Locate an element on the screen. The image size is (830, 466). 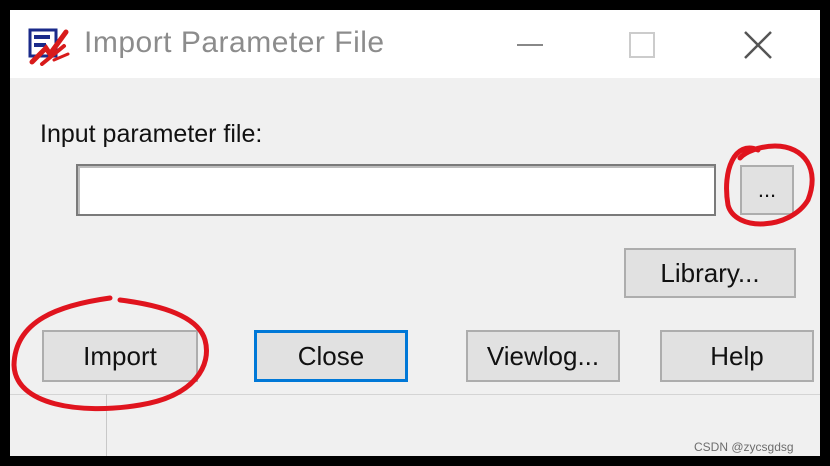
minimize-icon is located at coordinates (530, 45).